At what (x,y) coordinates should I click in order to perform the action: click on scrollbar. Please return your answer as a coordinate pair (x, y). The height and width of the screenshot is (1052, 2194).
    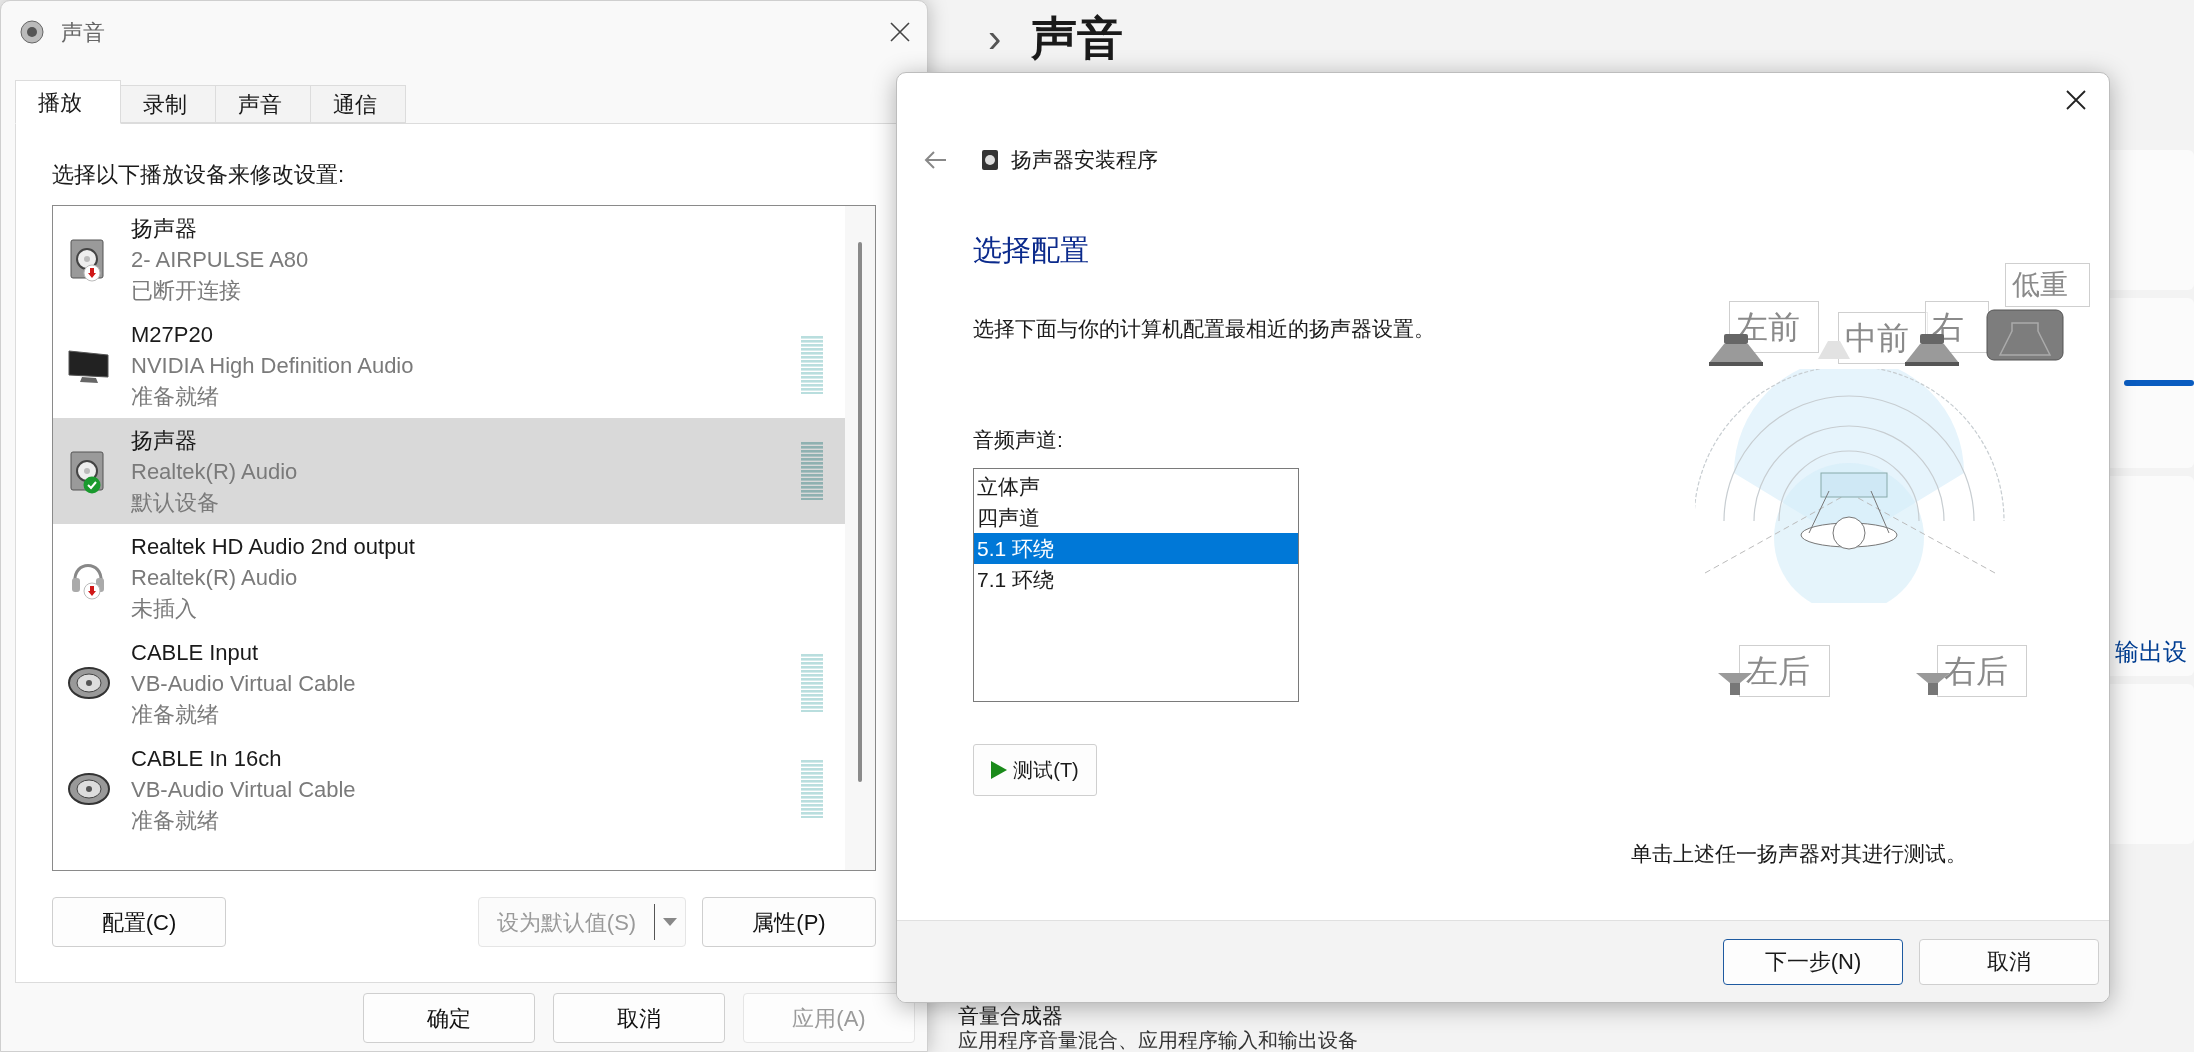
    Looking at the image, I should click on (860, 538).